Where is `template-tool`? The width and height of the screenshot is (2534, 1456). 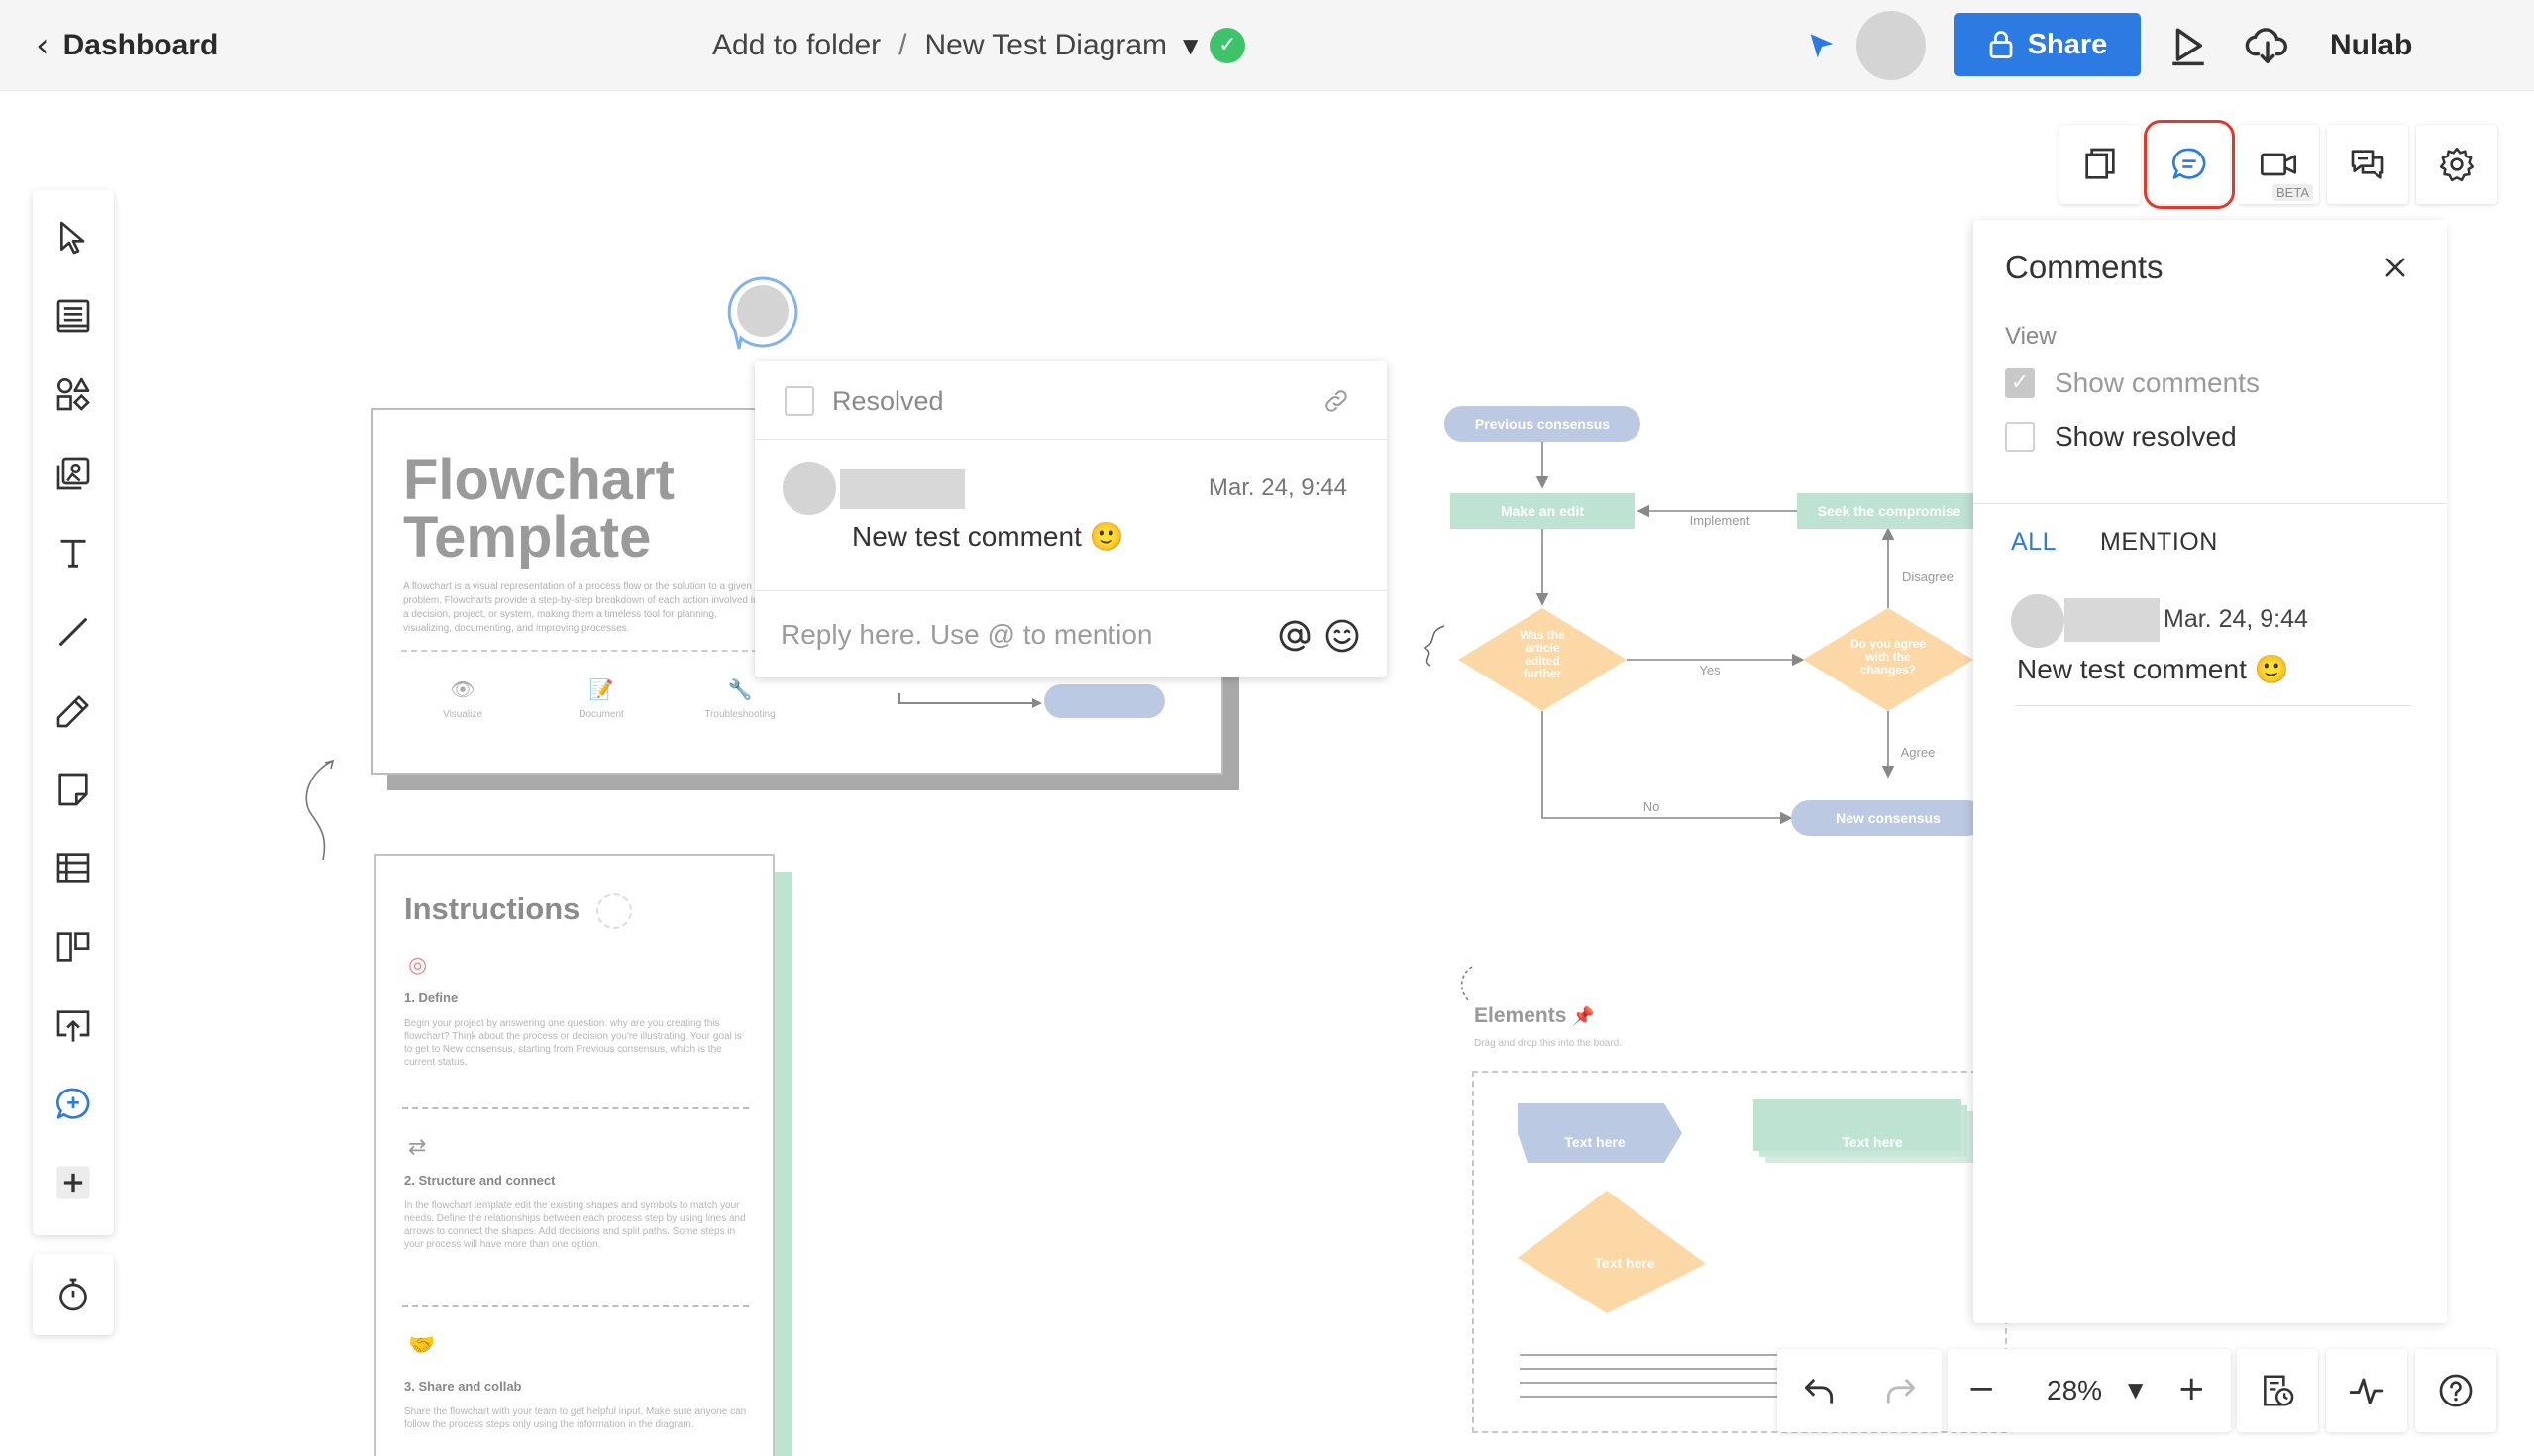 template-tool is located at coordinates (73, 316).